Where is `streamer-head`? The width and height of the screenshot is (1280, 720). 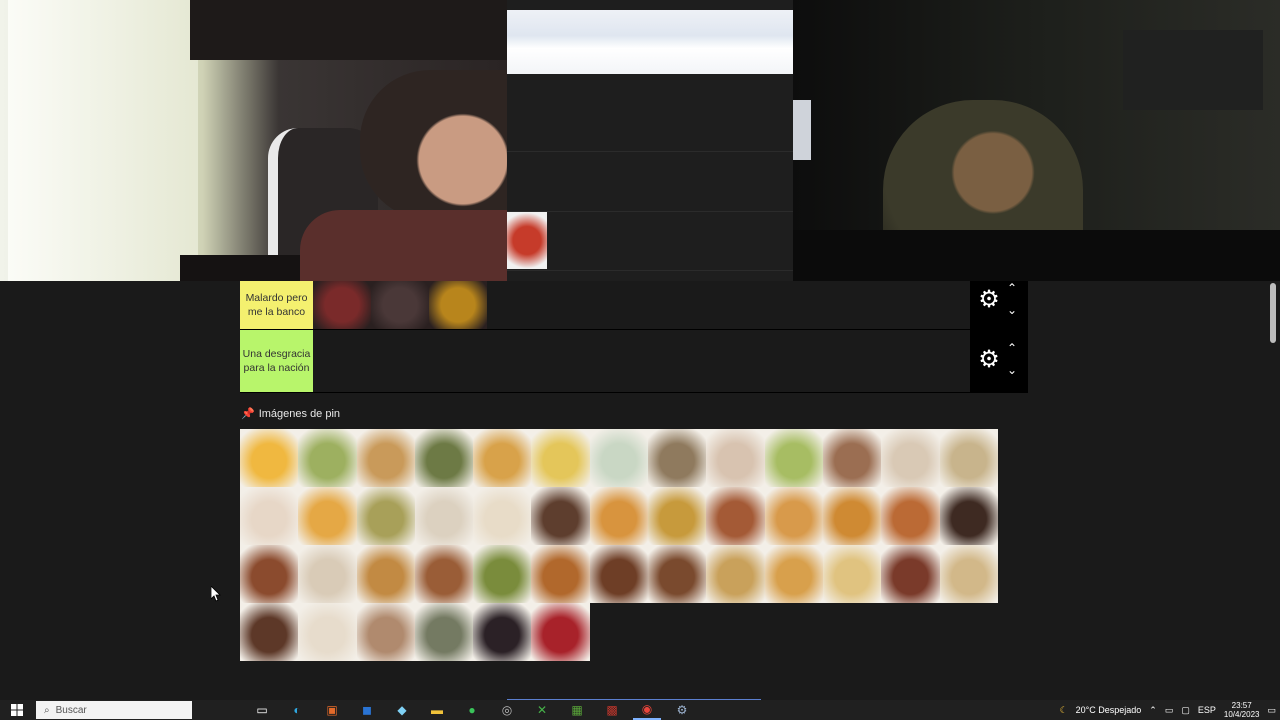 streamer-head is located at coordinates (433, 145).